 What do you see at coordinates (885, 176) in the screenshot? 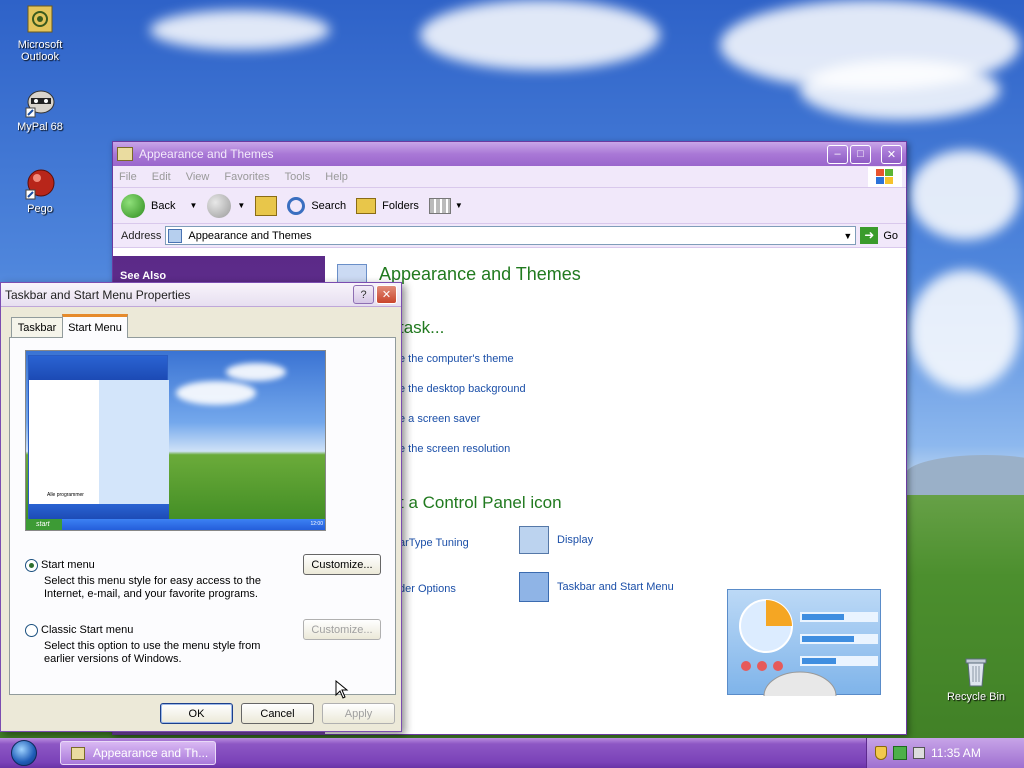
I see `windows-logo-icon` at bounding box center [885, 176].